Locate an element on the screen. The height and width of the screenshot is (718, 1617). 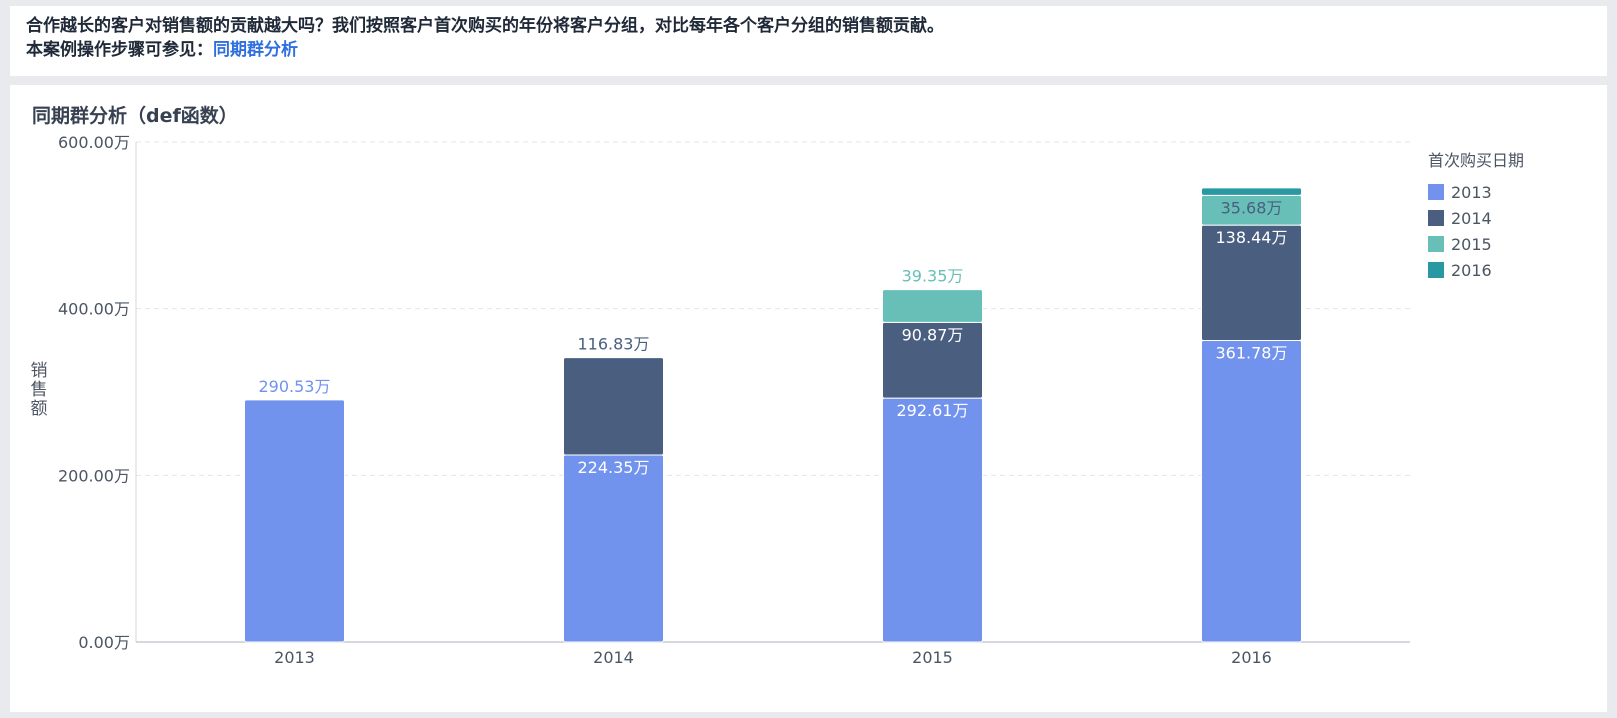
intro-guide-prefix: 本案例操作步骤可参见： is located at coordinates (119, 50).